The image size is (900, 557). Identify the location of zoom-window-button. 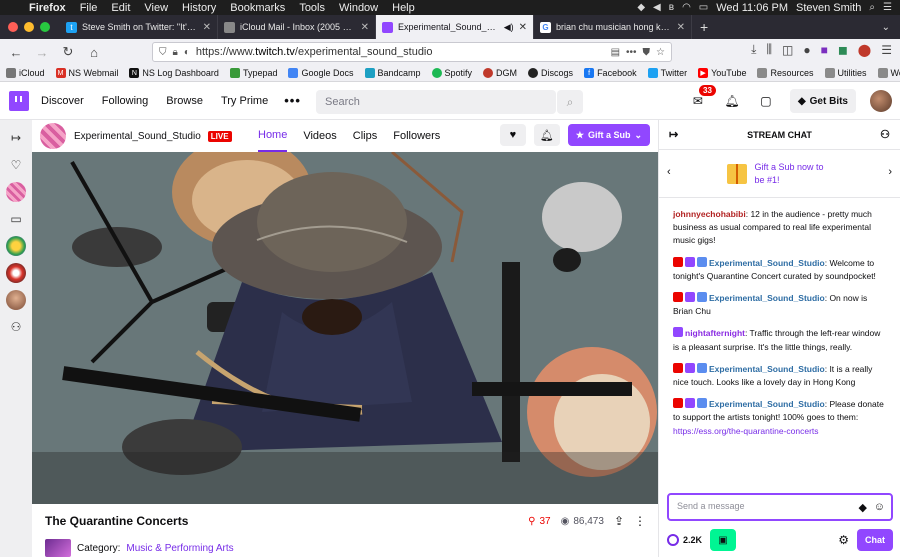
(45, 27).